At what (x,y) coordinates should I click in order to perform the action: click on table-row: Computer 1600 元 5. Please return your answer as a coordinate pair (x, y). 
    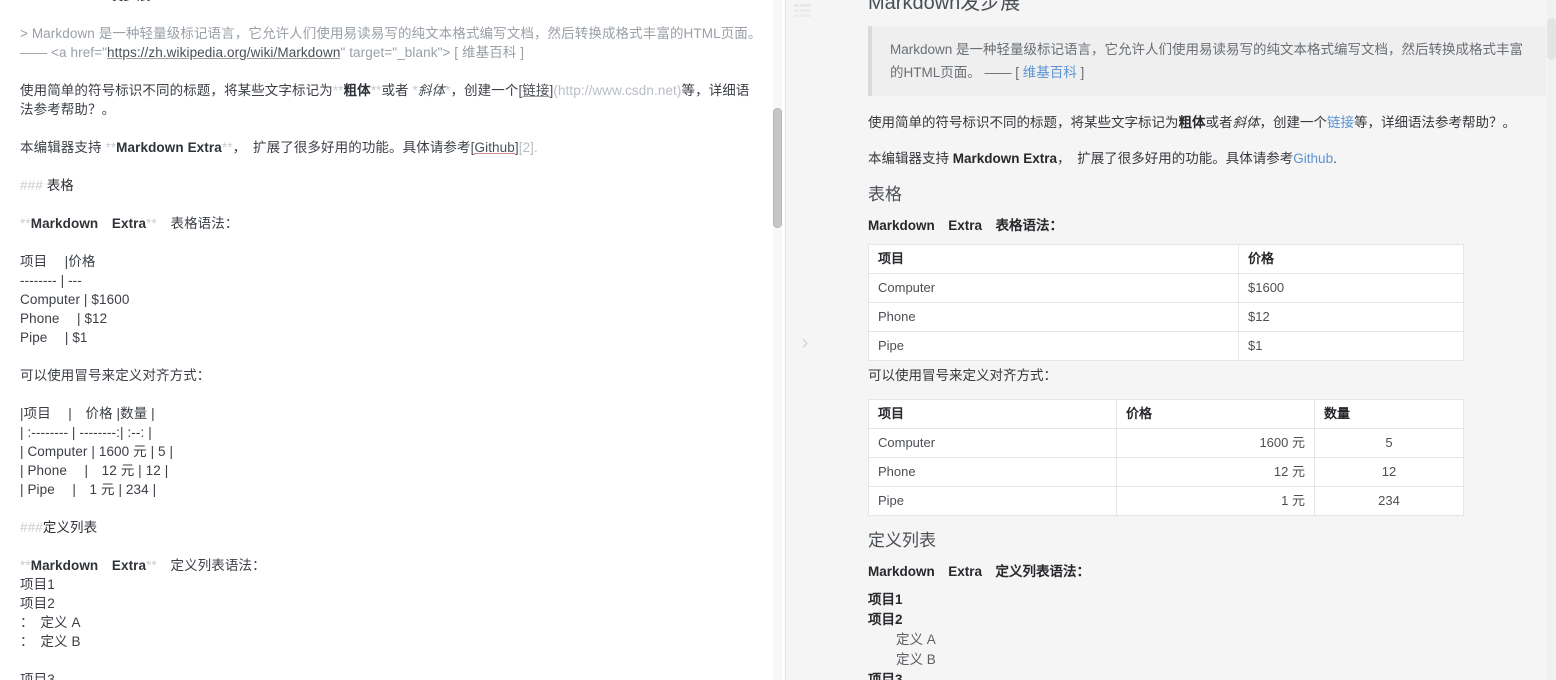
    Looking at the image, I should click on (1166, 443).